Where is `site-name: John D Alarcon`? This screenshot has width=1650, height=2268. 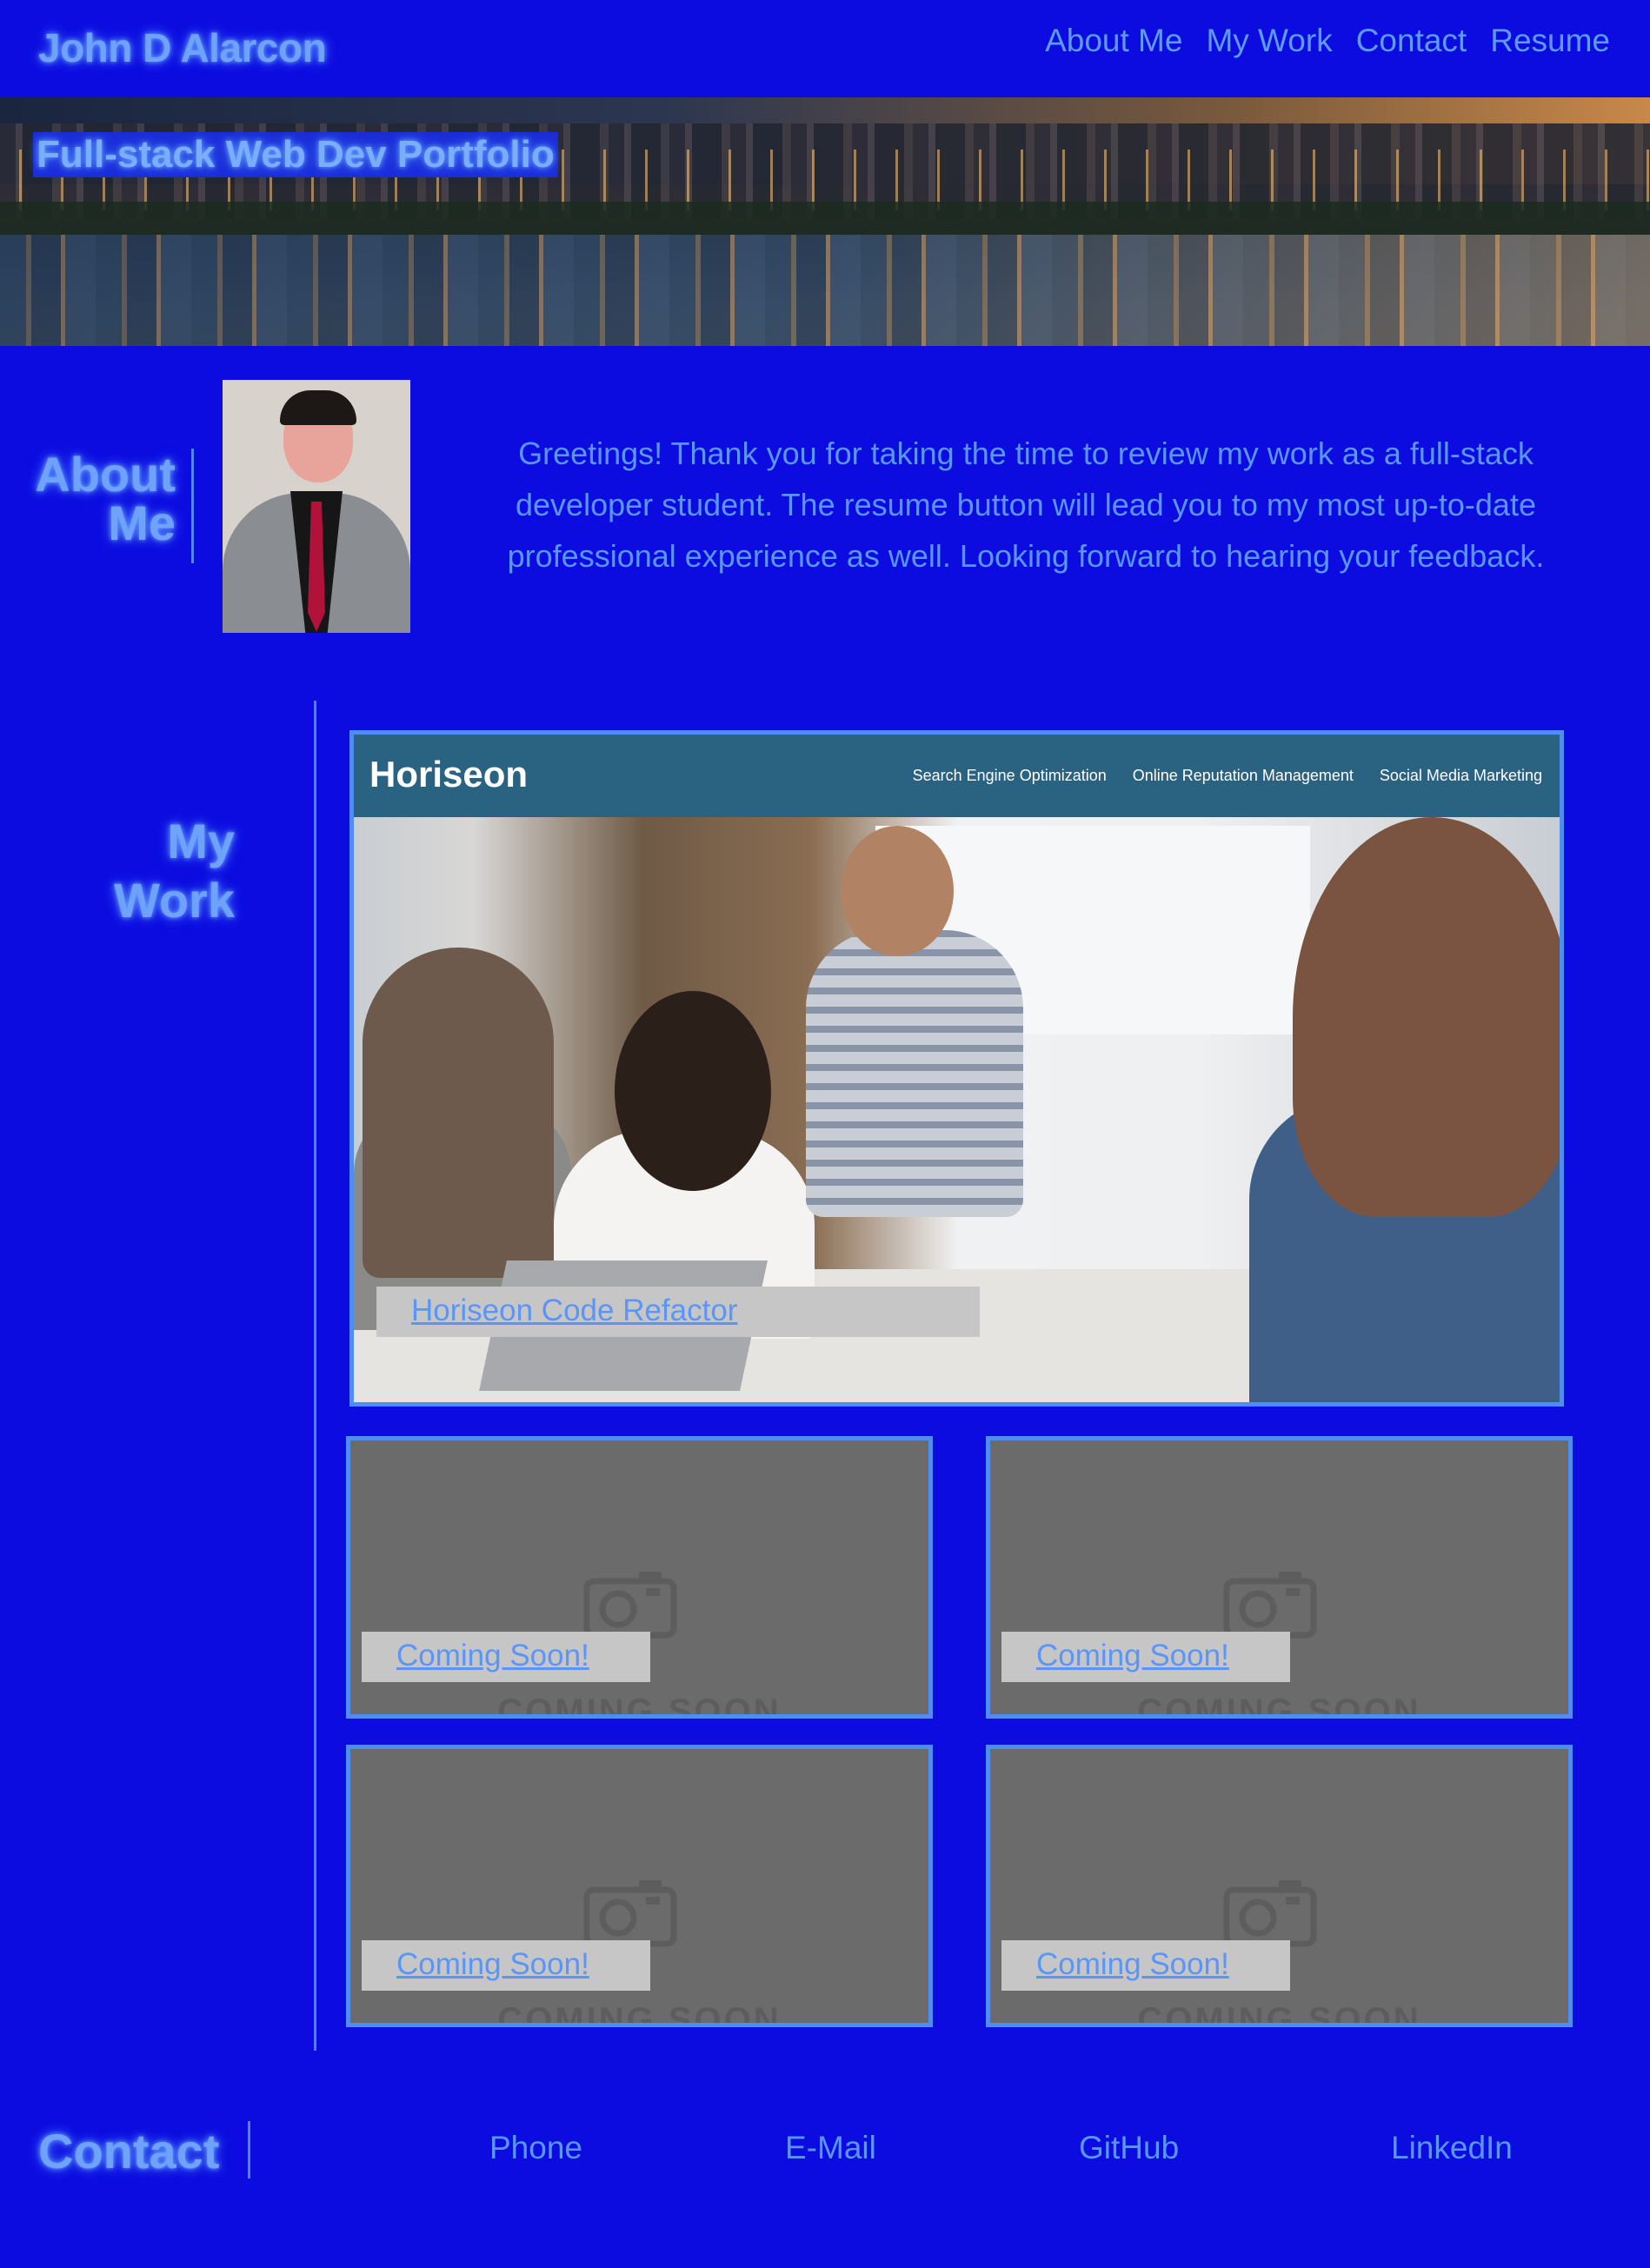
site-name: John D Alarcon is located at coordinates (183, 47).